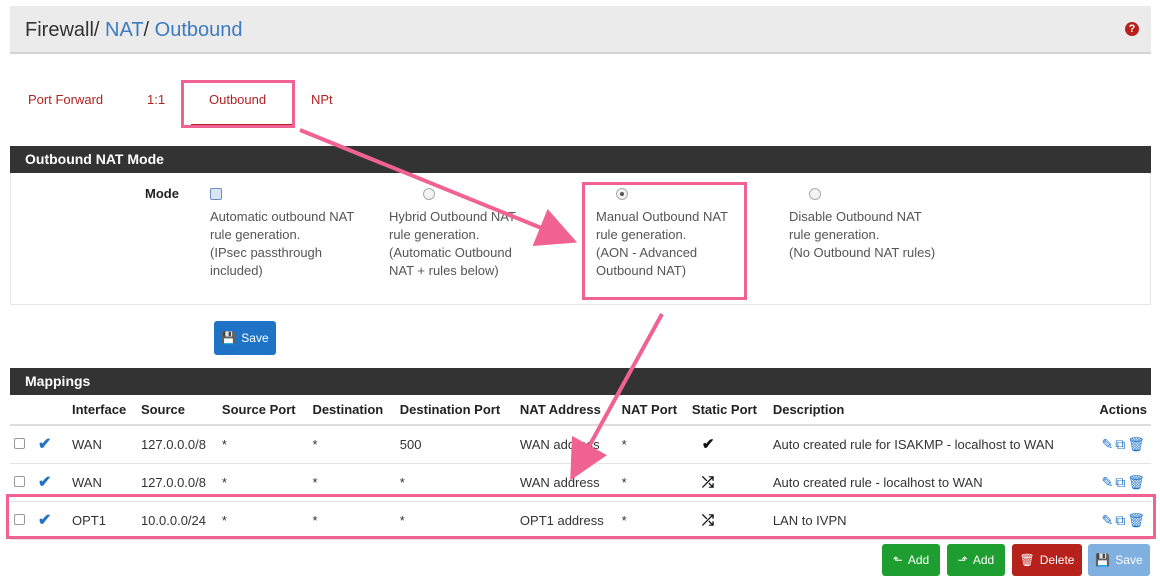  Describe the element at coordinates (897, 560) in the screenshot. I see `arrow-up-icon: ⬑` at that location.